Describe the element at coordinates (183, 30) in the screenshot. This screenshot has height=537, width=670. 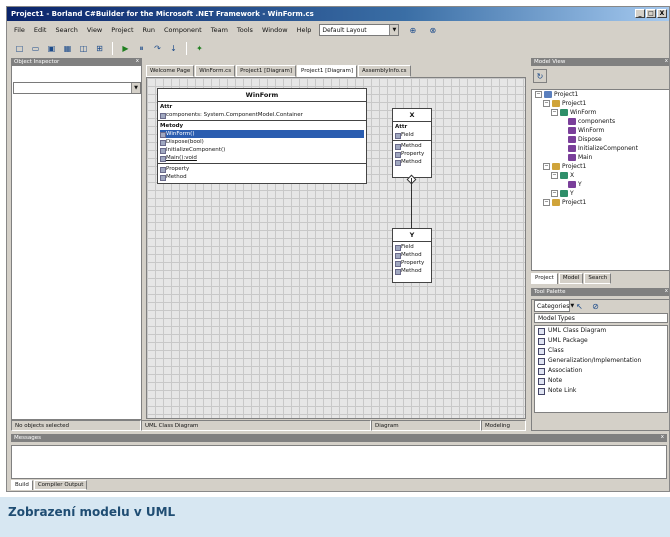
I see `menu-component: Component` at that location.